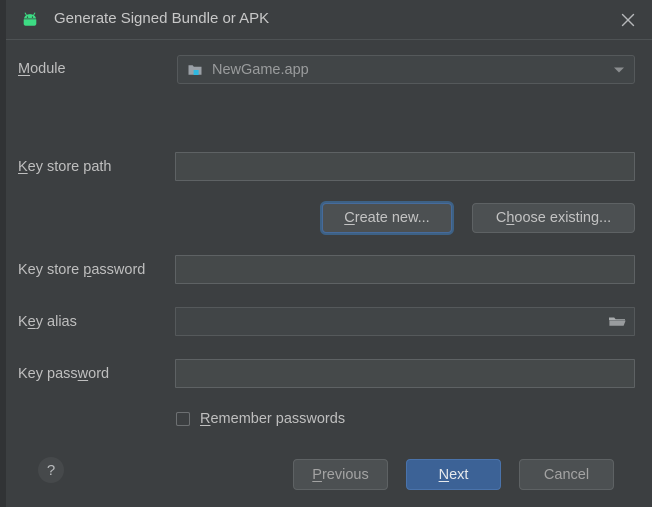 The image size is (652, 507). Describe the element at coordinates (42, 69) in the screenshot. I see `module-label: Module` at that location.